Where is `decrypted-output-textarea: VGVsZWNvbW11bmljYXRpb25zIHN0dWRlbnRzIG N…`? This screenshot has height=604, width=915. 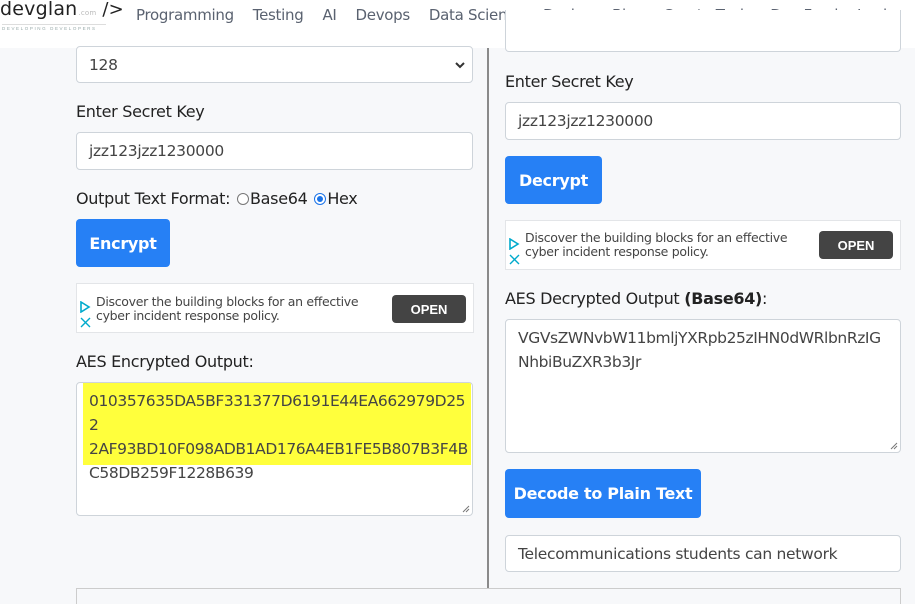 decrypted-output-textarea: VGVsZWNvbW11bmljYXRpb25zIHN0dWRlbnRzIG N… is located at coordinates (703, 386).